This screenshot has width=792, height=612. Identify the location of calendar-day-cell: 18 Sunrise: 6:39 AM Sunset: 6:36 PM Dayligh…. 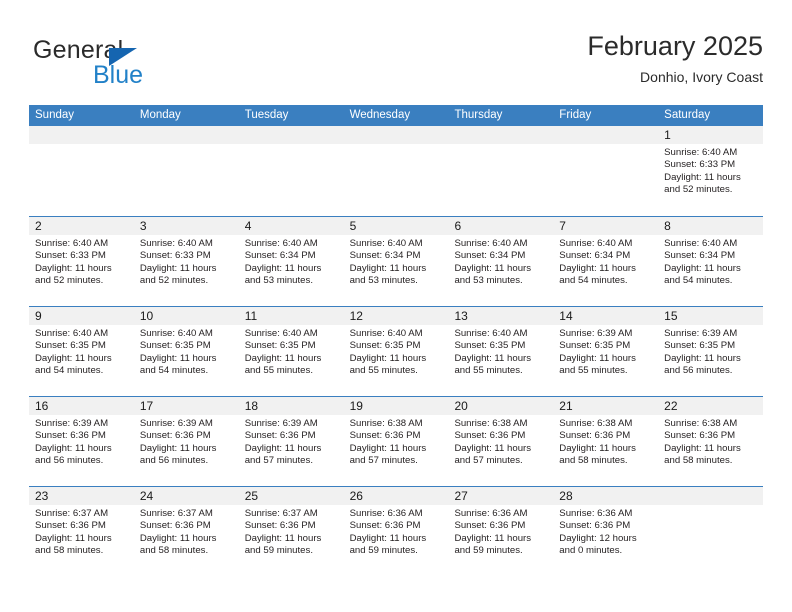
(291, 441).